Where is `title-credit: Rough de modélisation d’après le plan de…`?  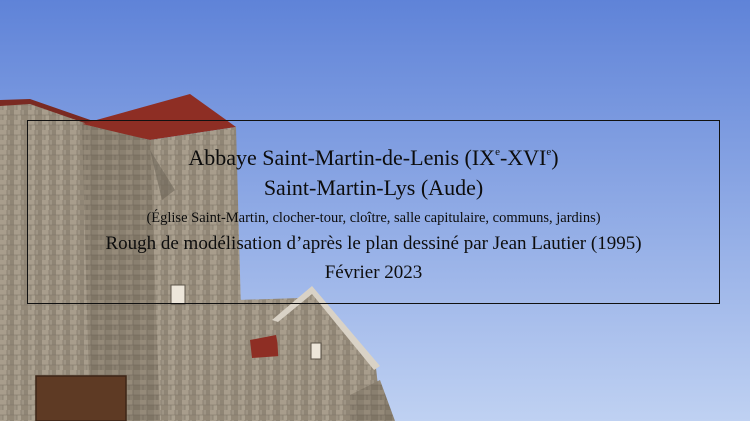 title-credit: Rough de modélisation d’après le plan de… is located at coordinates (373, 243).